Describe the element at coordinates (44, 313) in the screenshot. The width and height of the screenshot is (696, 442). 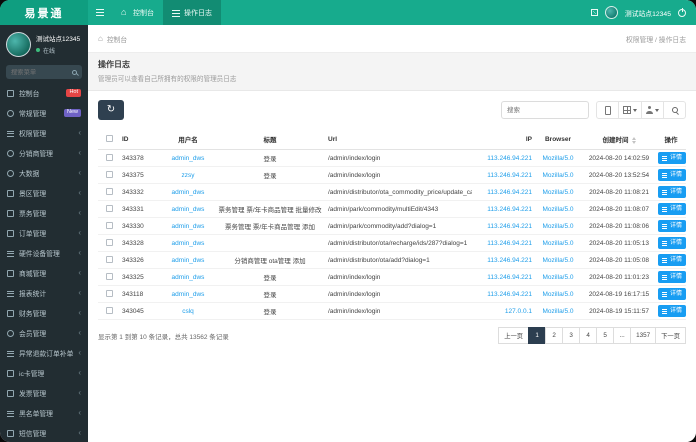
I see `sidebar-menu-item: 财务管理 ‹` at that location.